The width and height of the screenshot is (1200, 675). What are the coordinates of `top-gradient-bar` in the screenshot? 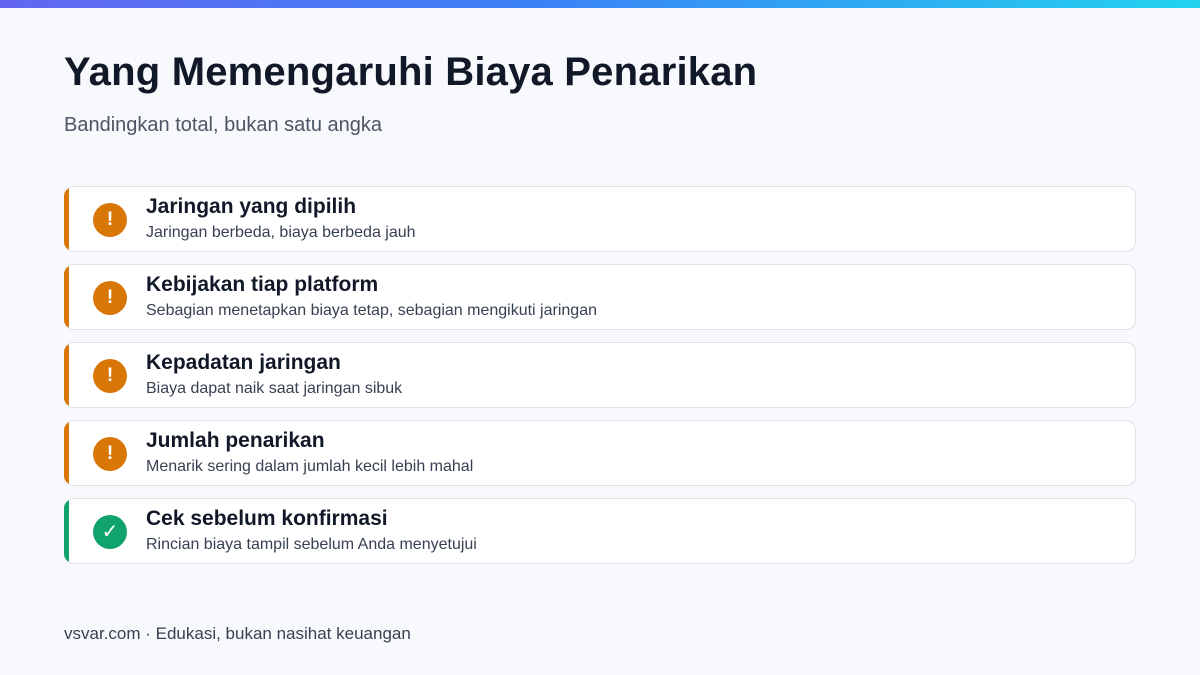 It's located at (600, 4).